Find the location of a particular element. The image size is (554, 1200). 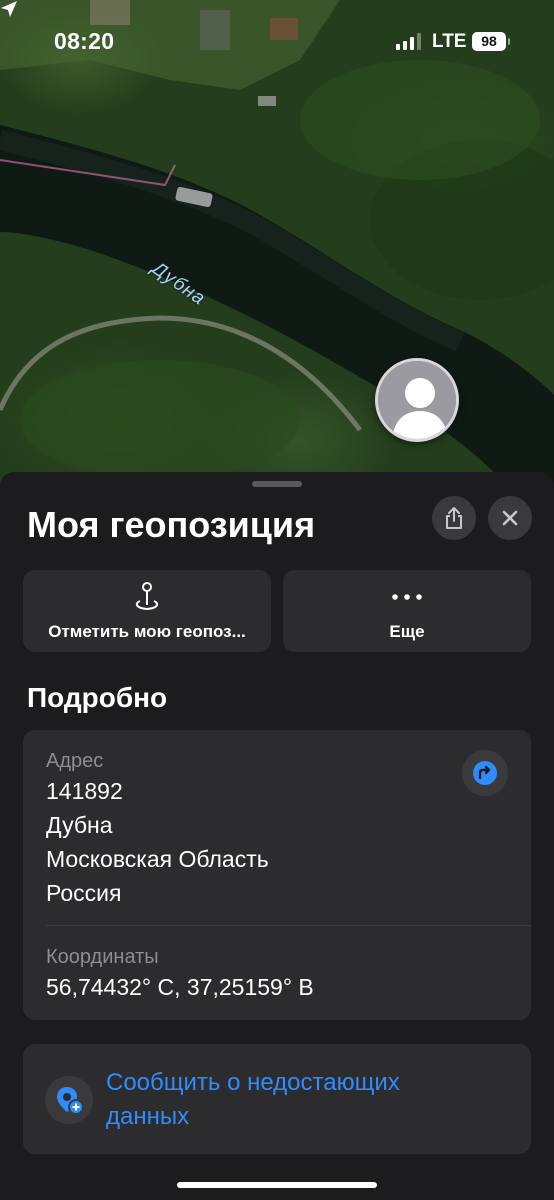

details-heading: Подробно is located at coordinates (97, 697).